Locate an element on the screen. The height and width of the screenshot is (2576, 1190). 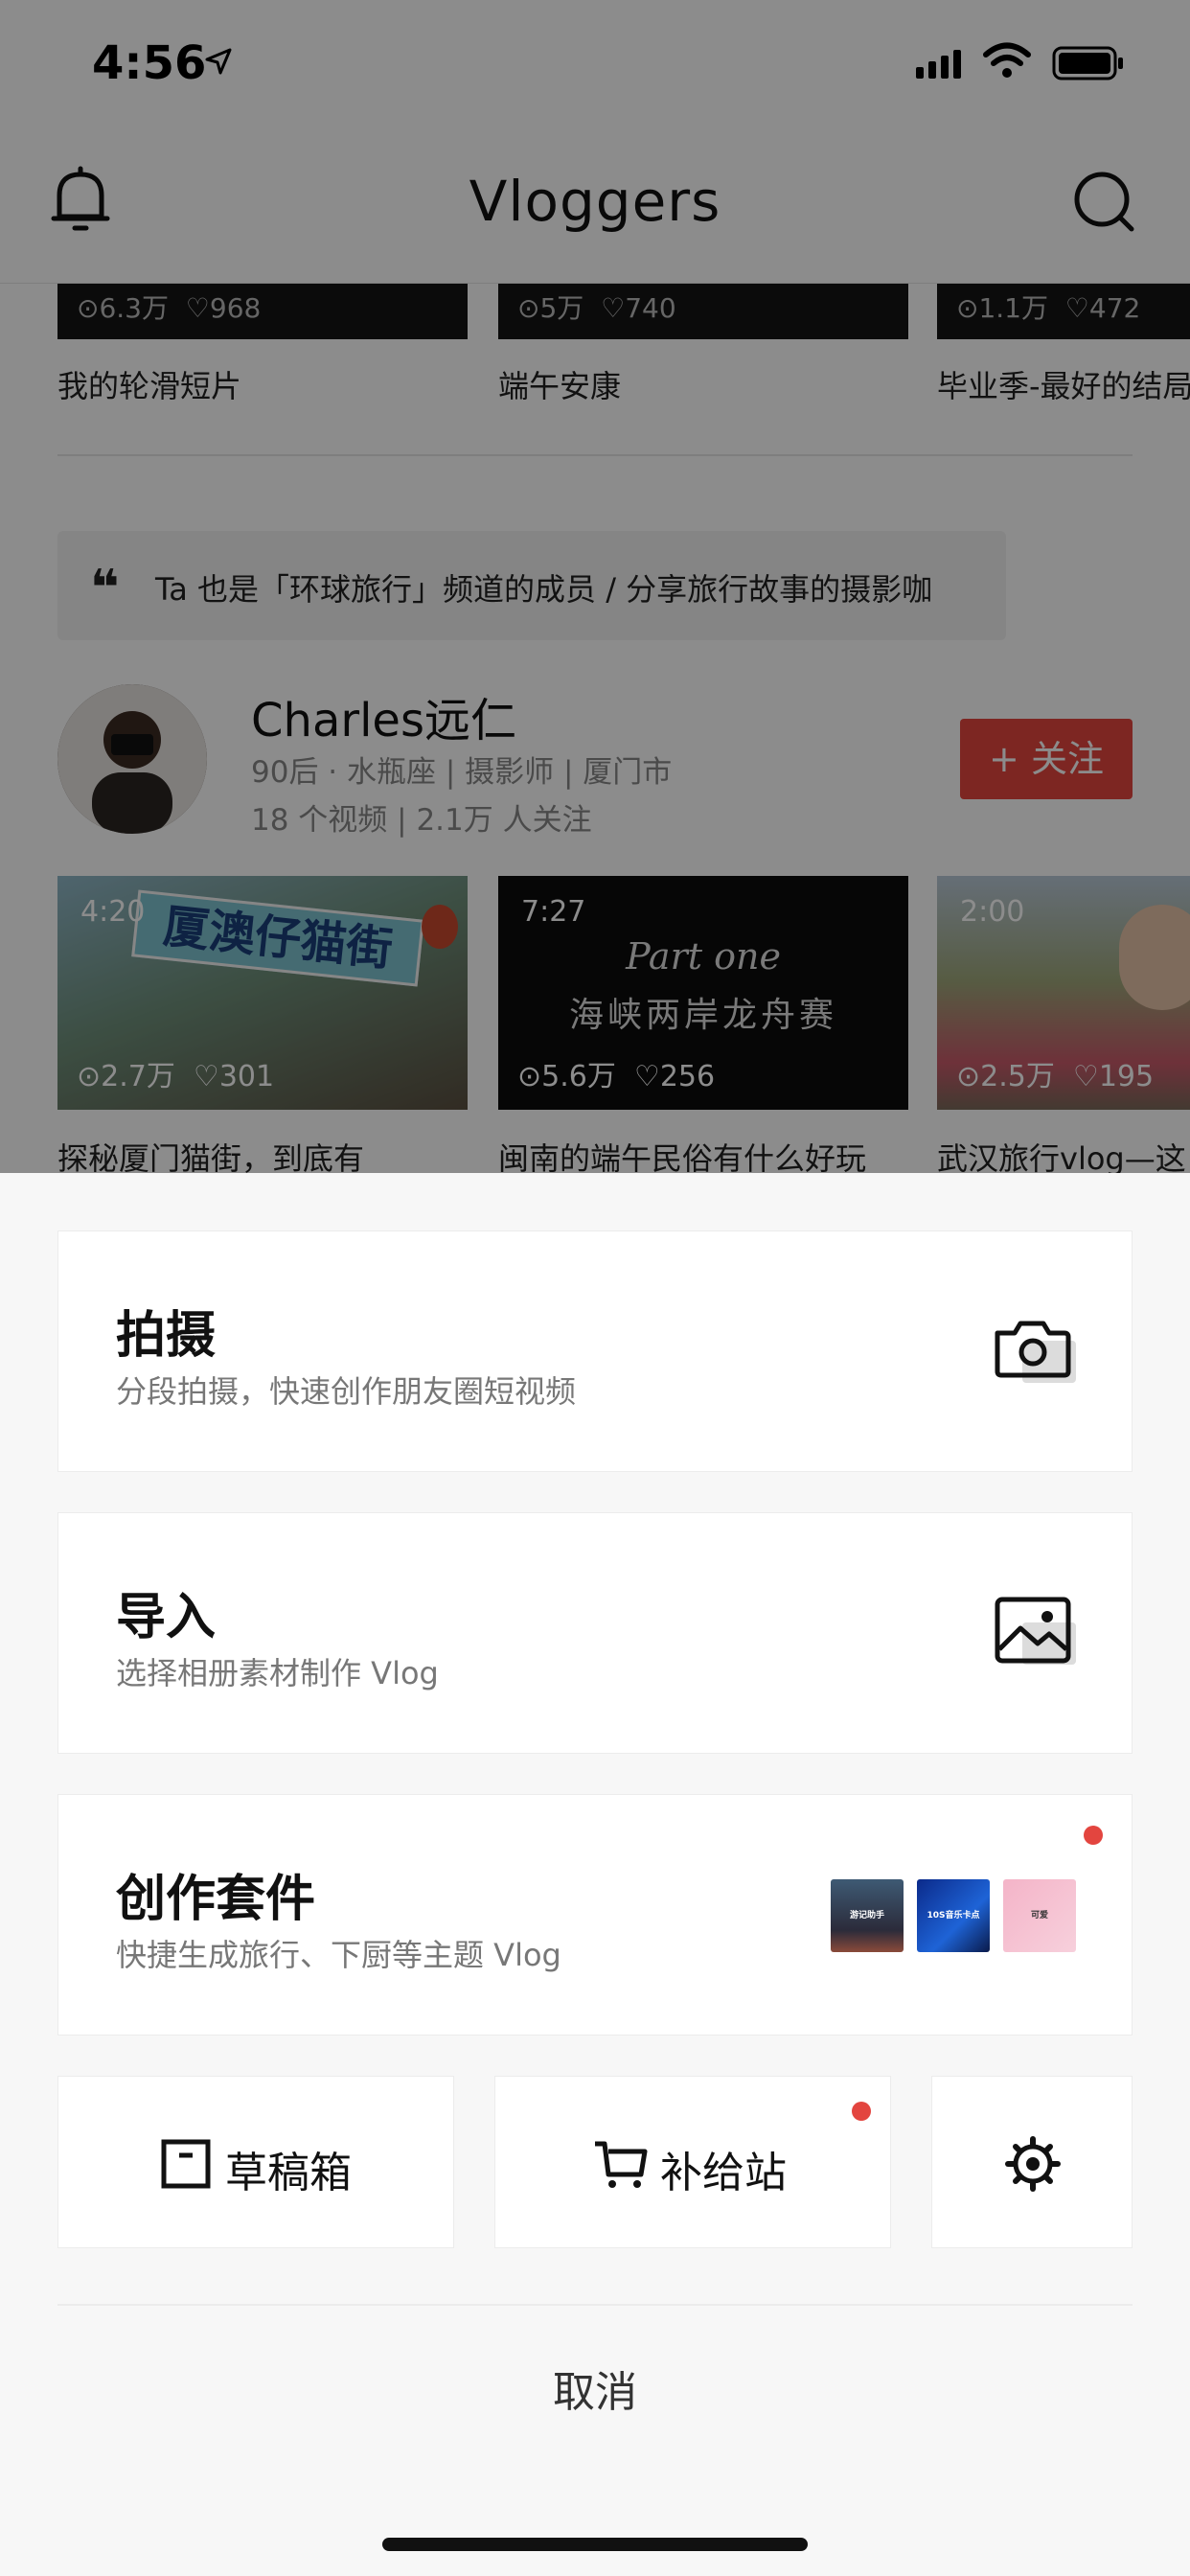
kit-thumbnails: 游记助手 10S音乐卡点 可爱 is located at coordinates (953, 1915).